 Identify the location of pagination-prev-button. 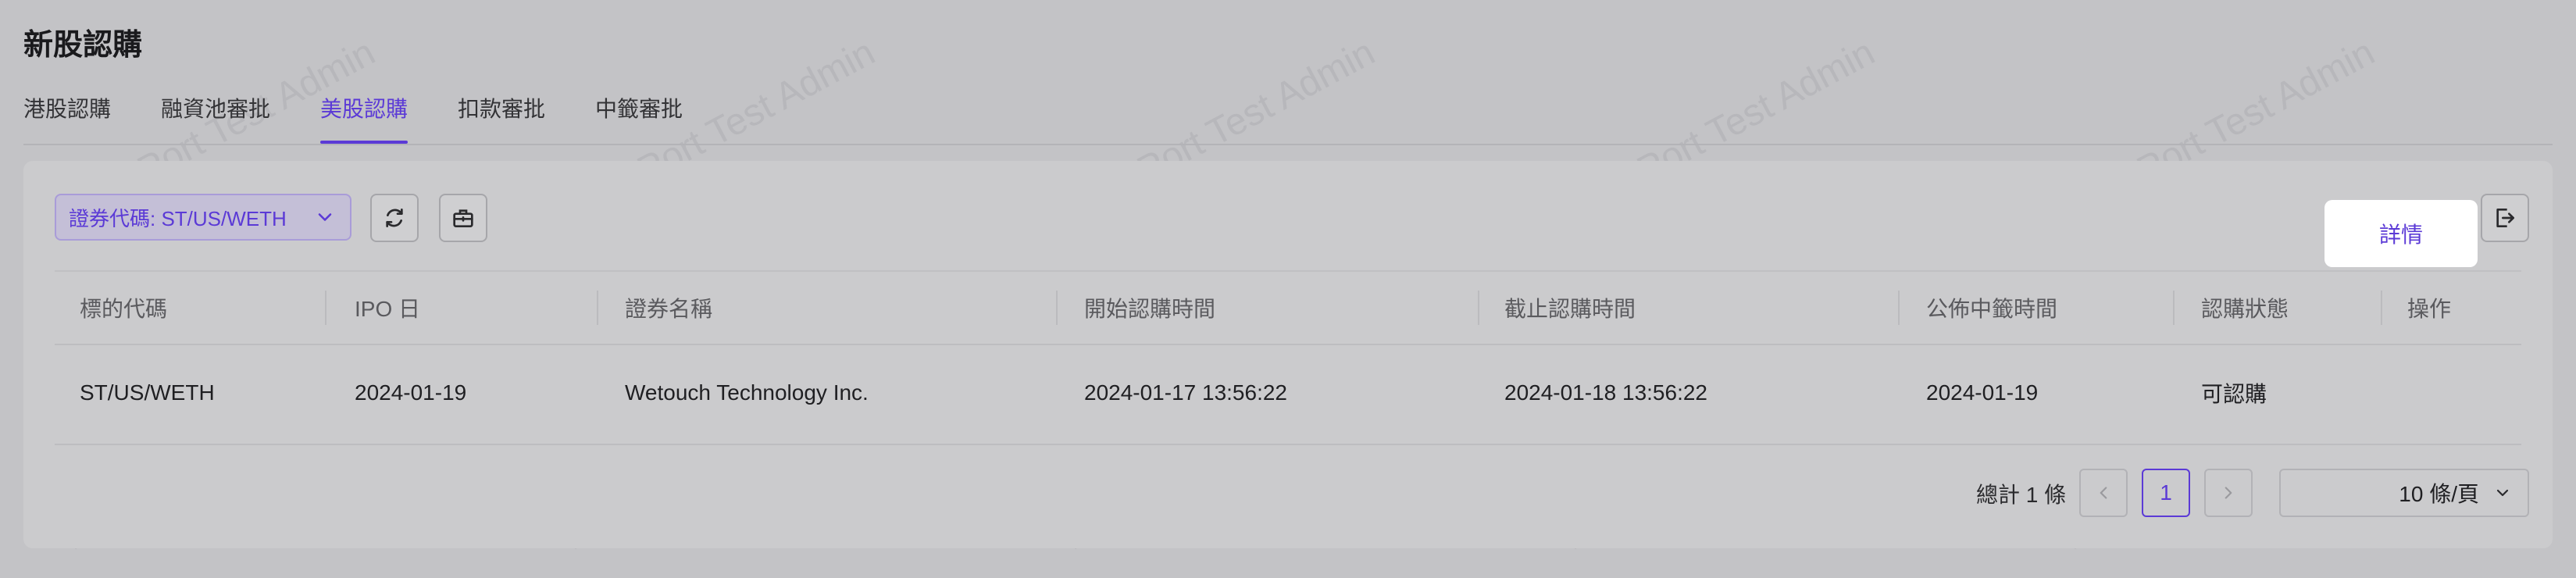
(2103, 493).